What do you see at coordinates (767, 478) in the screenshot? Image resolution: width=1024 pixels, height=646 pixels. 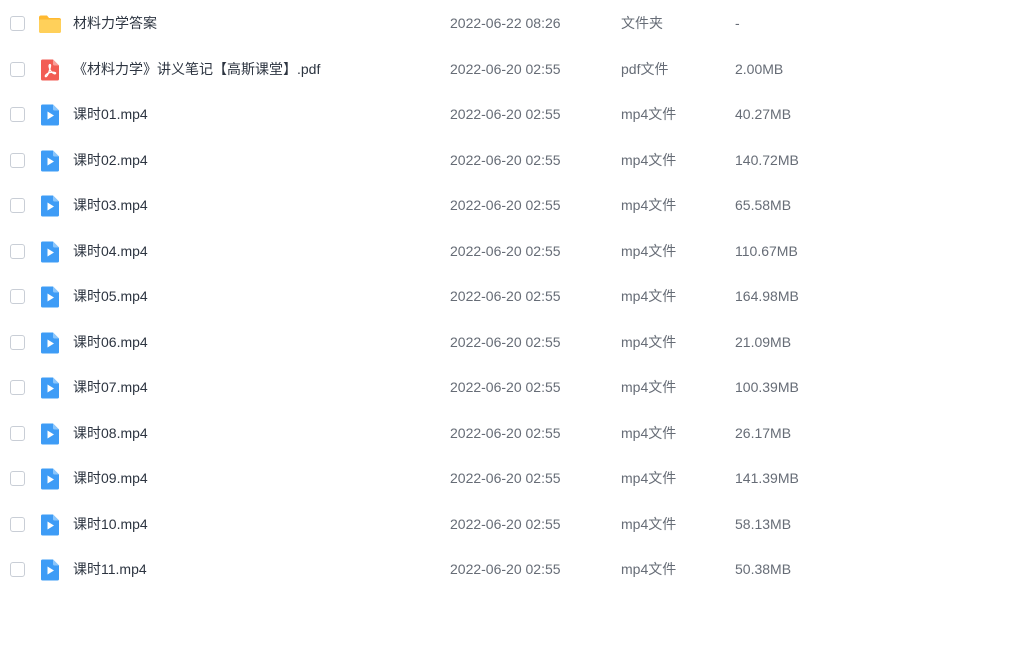 I see `file-size: 141.39MB` at bounding box center [767, 478].